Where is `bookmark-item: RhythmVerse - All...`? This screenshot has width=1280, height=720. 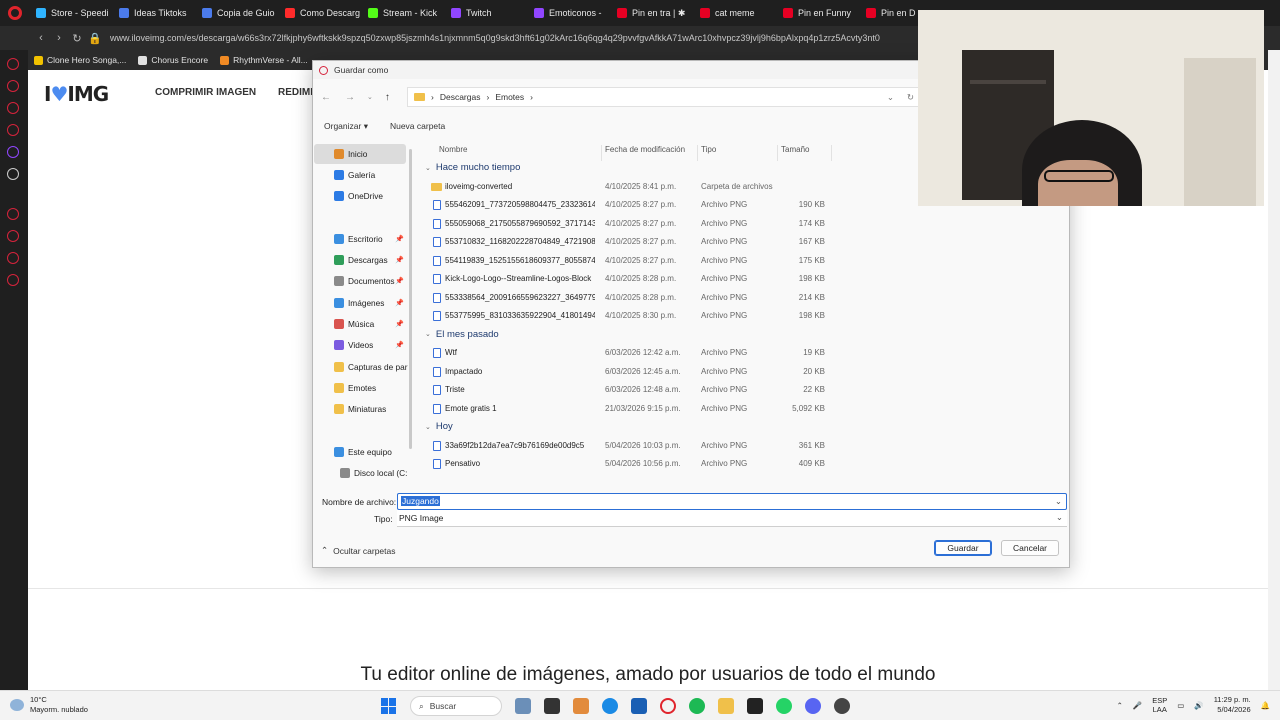 bookmark-item: RhythmVerse - All... is located at coordinates (264, 60).